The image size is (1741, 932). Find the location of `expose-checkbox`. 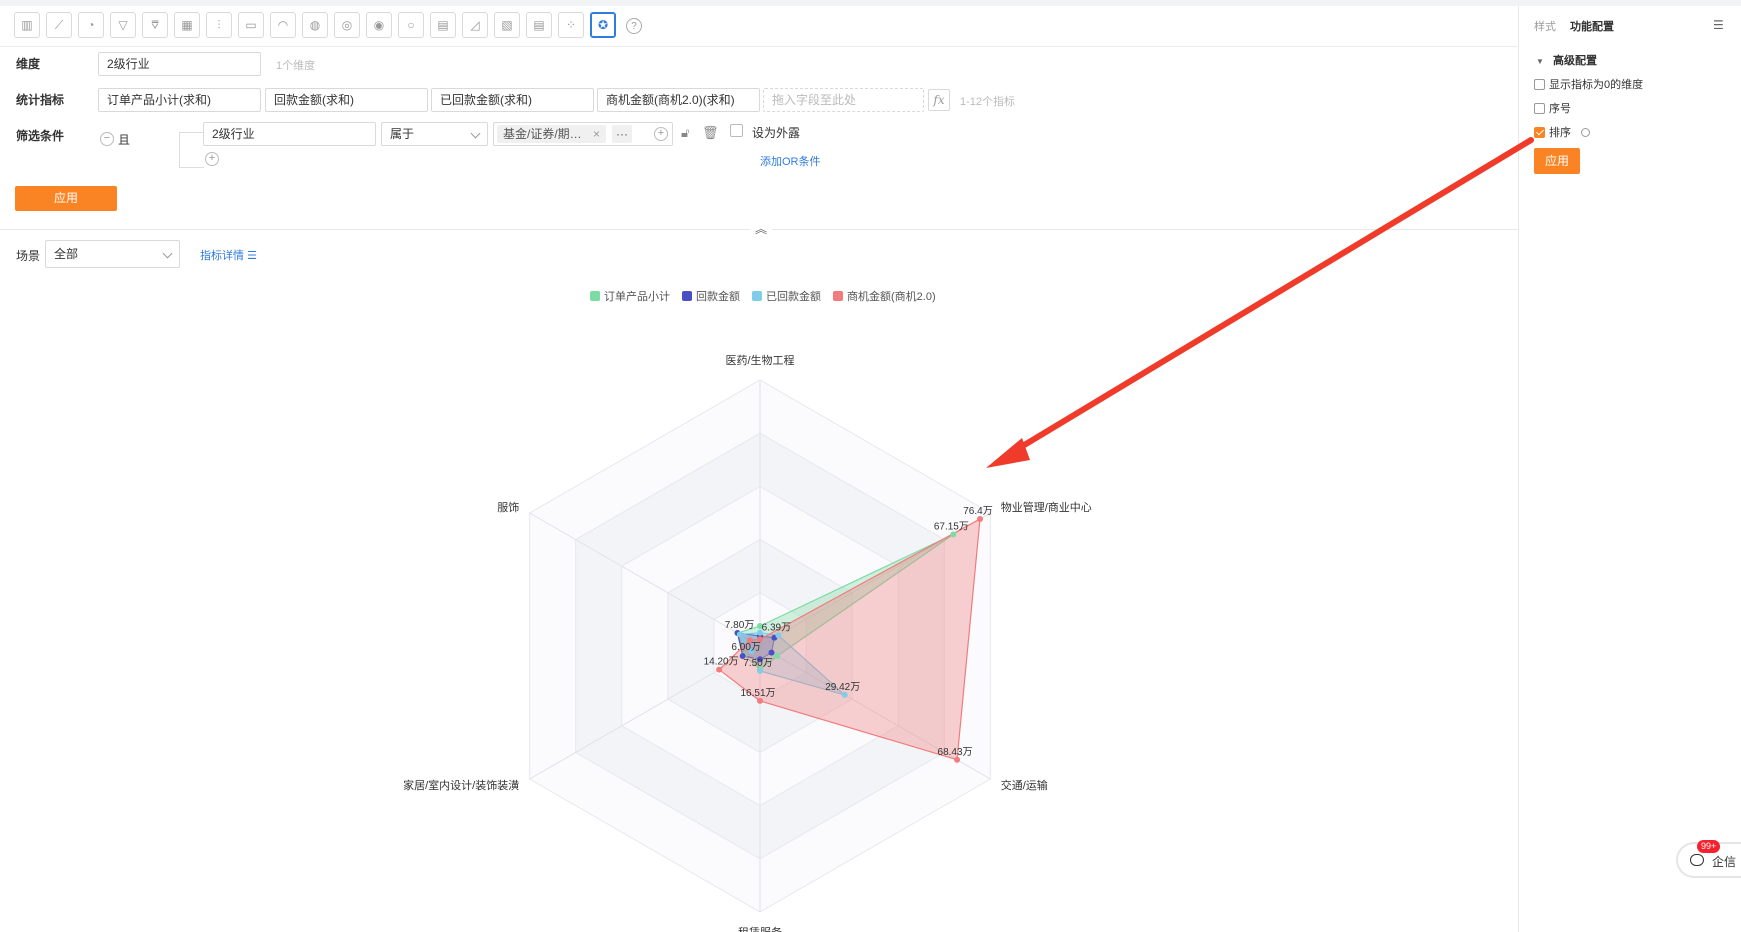

expose-checkbox is located at coordinates (736, 130).